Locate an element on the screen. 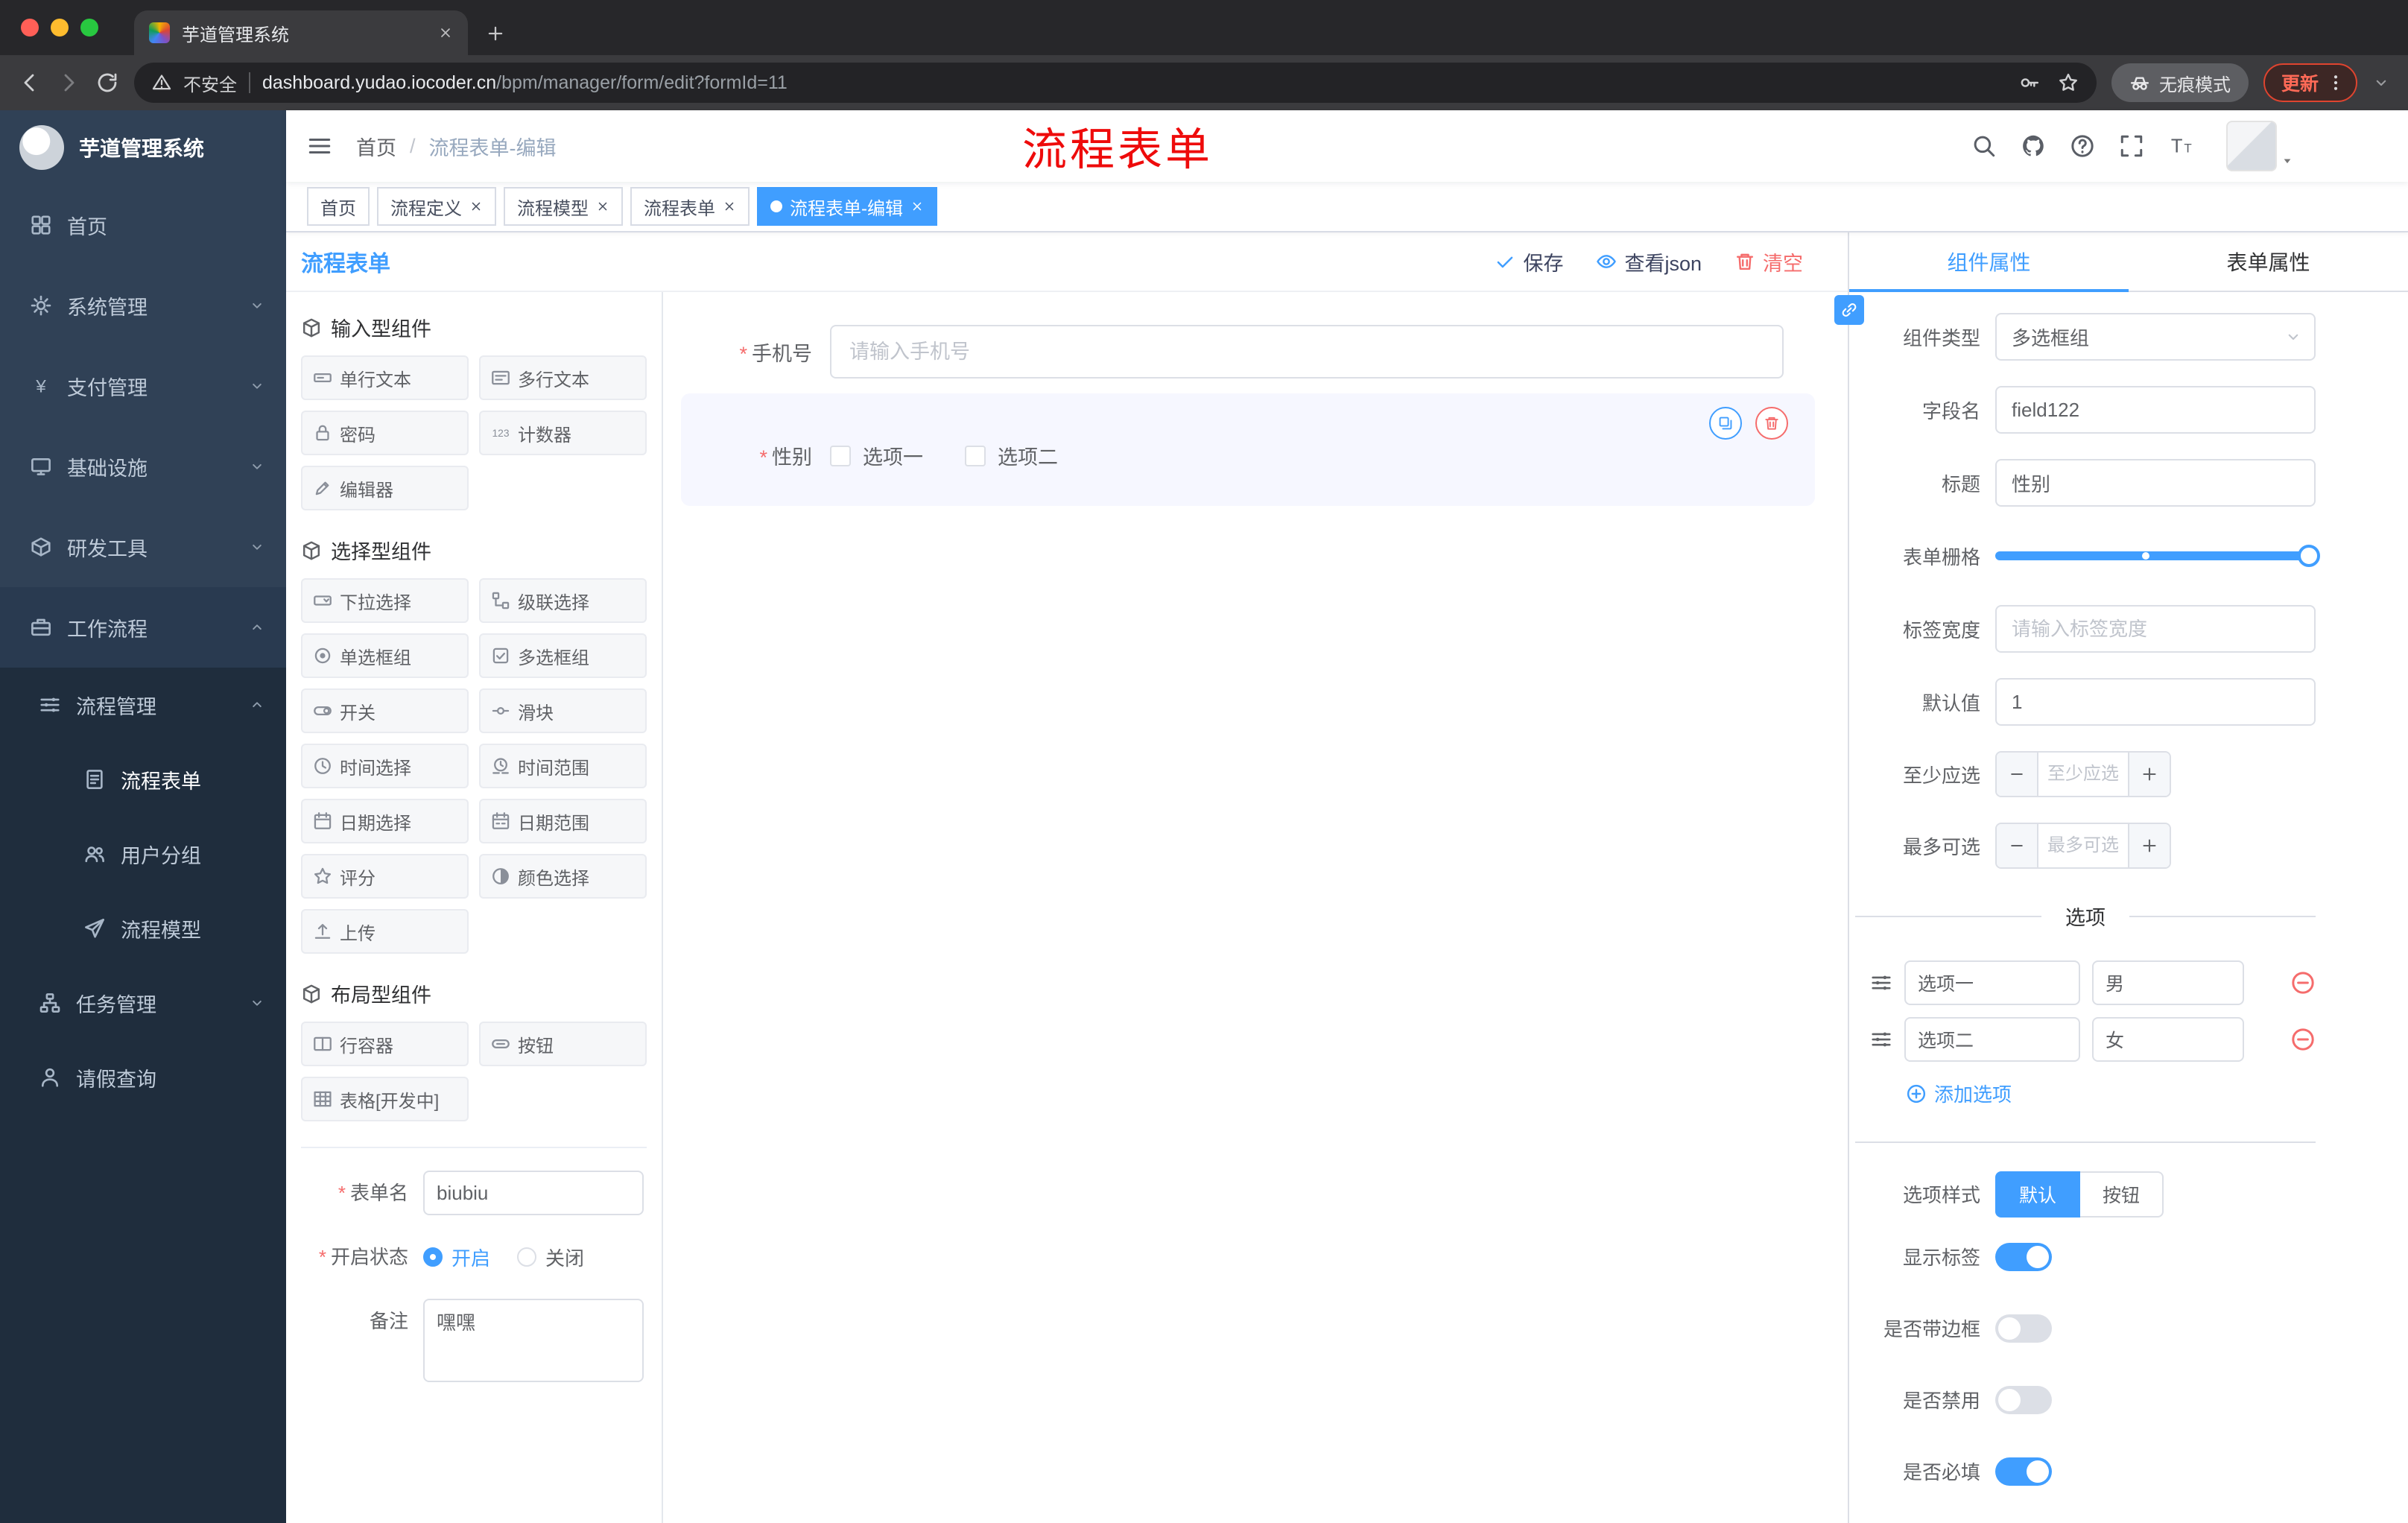  palette-item-time: 时间选择 is located at coordinates (385, 766).